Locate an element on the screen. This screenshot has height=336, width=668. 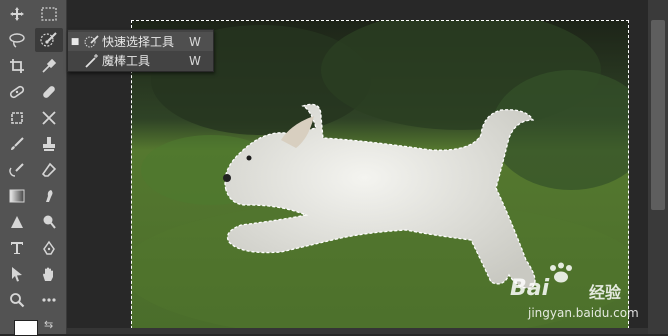
flyout-item-magic-wand: 魔棒工具 W is located at coordinates (140, 60).